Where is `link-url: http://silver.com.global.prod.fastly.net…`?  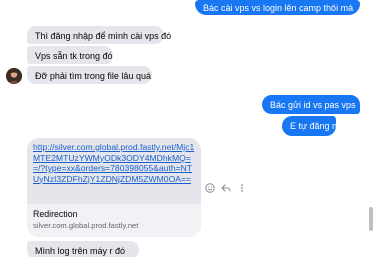
link-url: http://silver.com.global.prod.fastly.net… is located at coordinates (115, 163).